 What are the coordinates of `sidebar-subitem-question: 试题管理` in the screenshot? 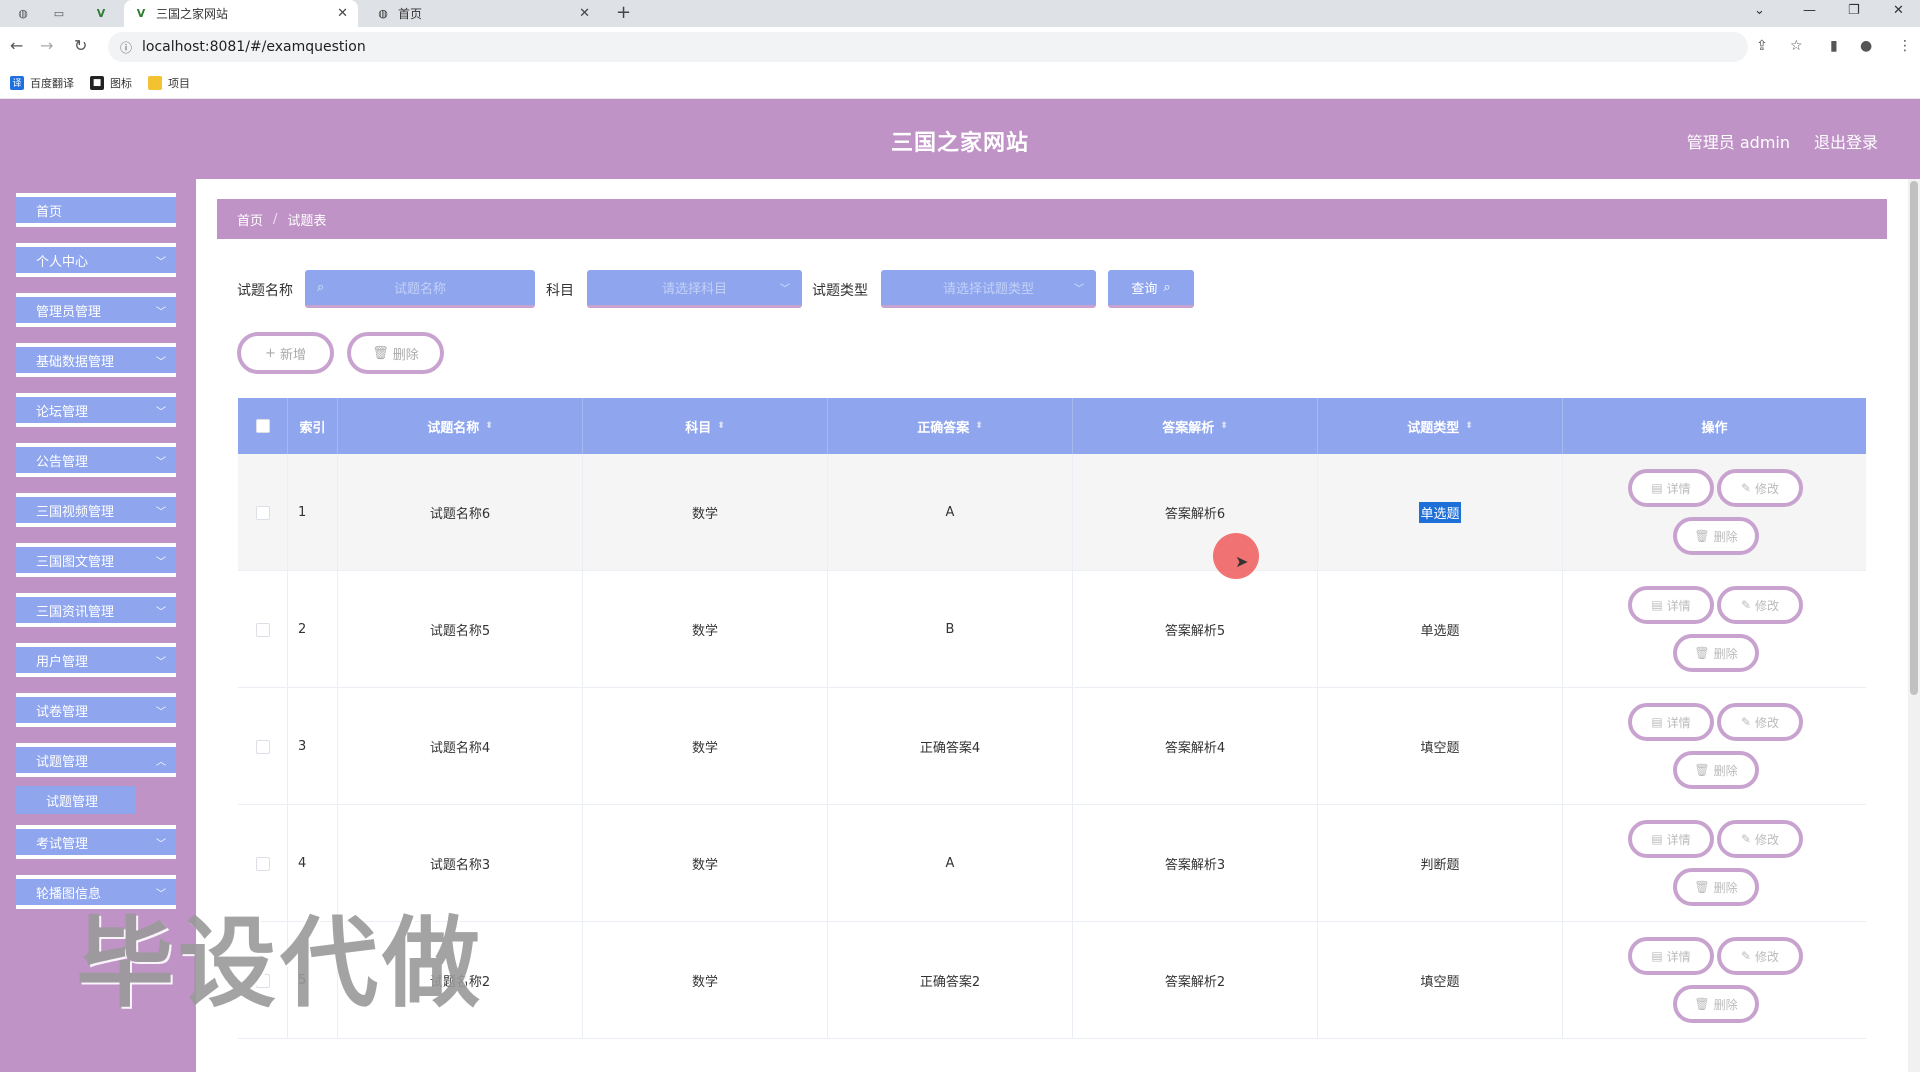 It's located at (76, 800).